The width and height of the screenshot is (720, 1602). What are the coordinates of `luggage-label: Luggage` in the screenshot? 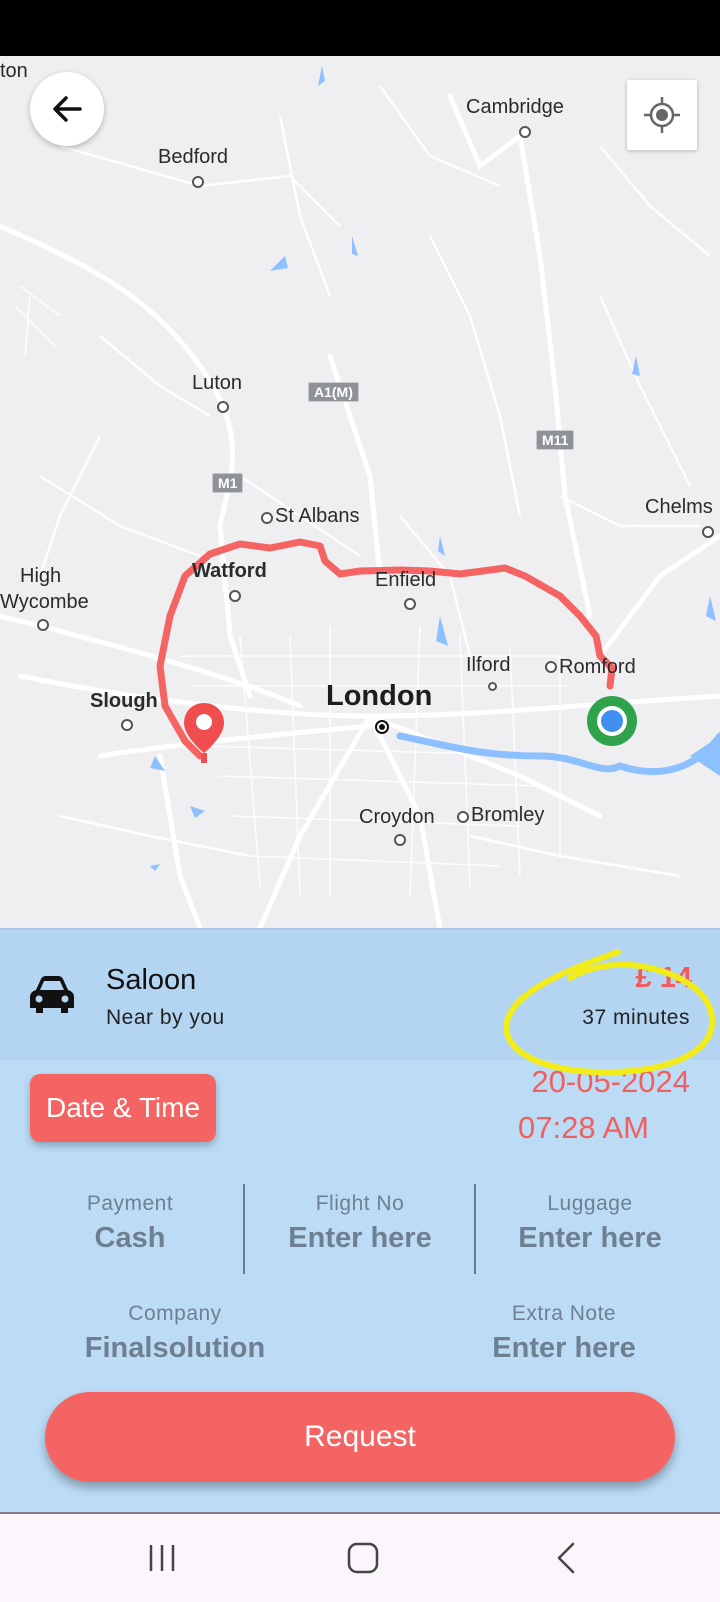 It's located at (590, 1203).